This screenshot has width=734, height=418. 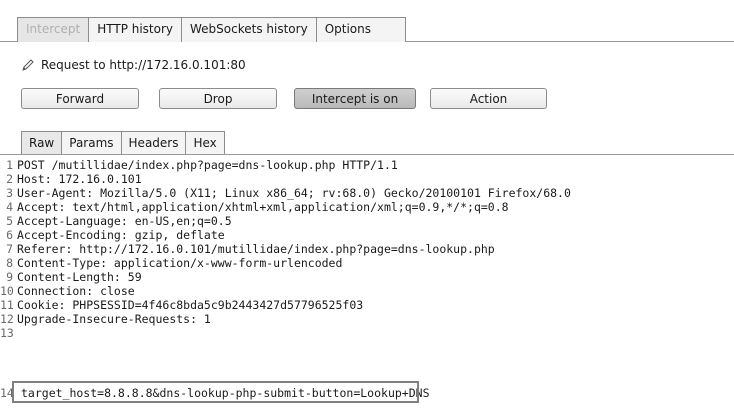 What do you see at coordinates (9, 207) in the screenshot?
I see `line-number: 4` at bounding box center [9, 207].